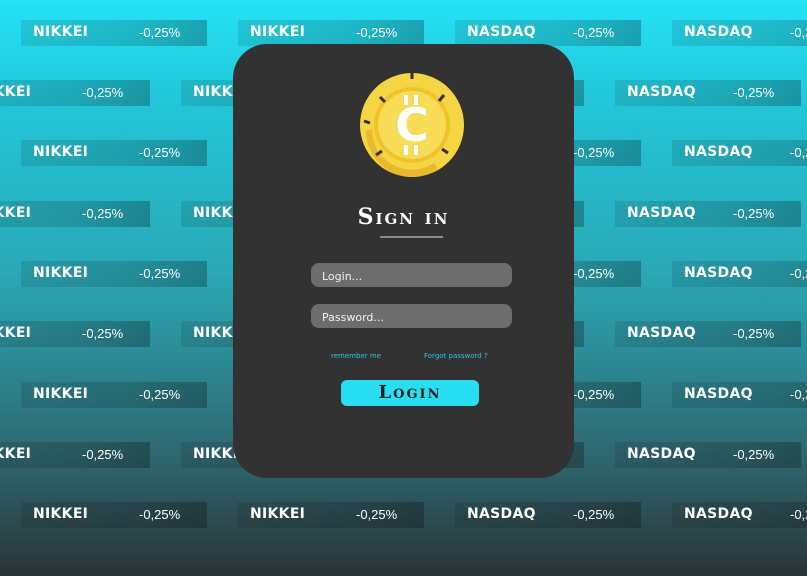  I want to click on forgot-password-link: Forgot password ?, so click(456, 356).